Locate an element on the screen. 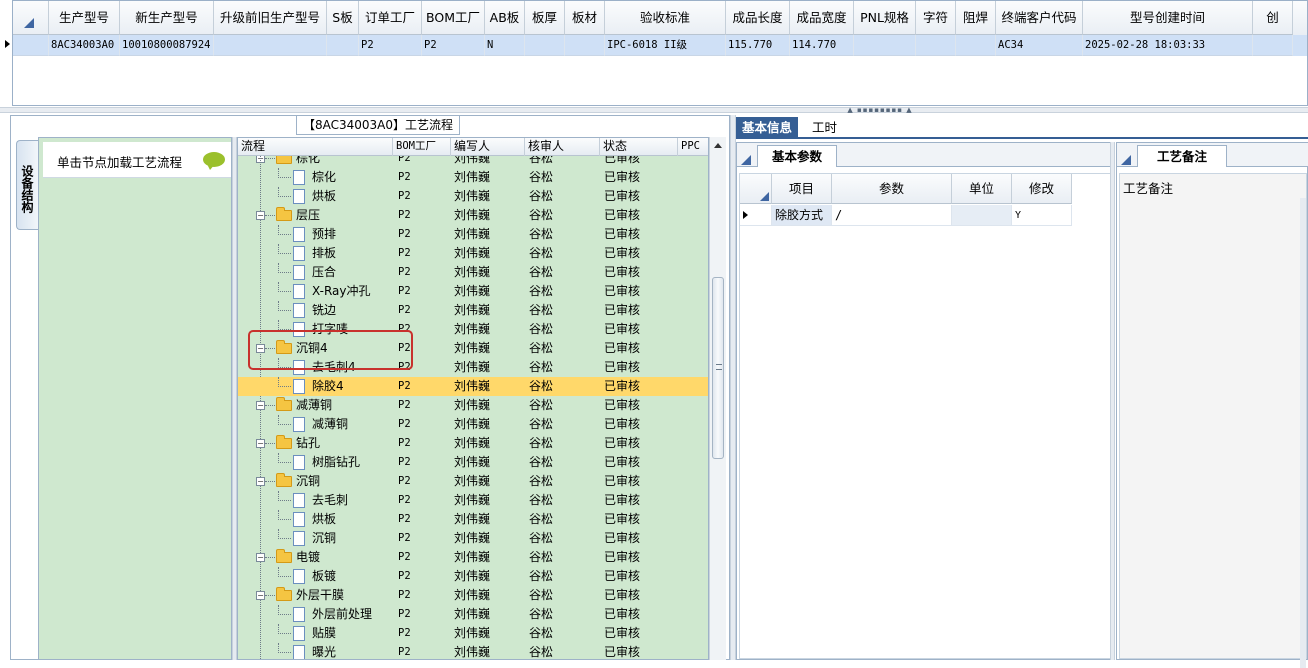  col-modify: 修改 is located at coordinates (1042, 189).